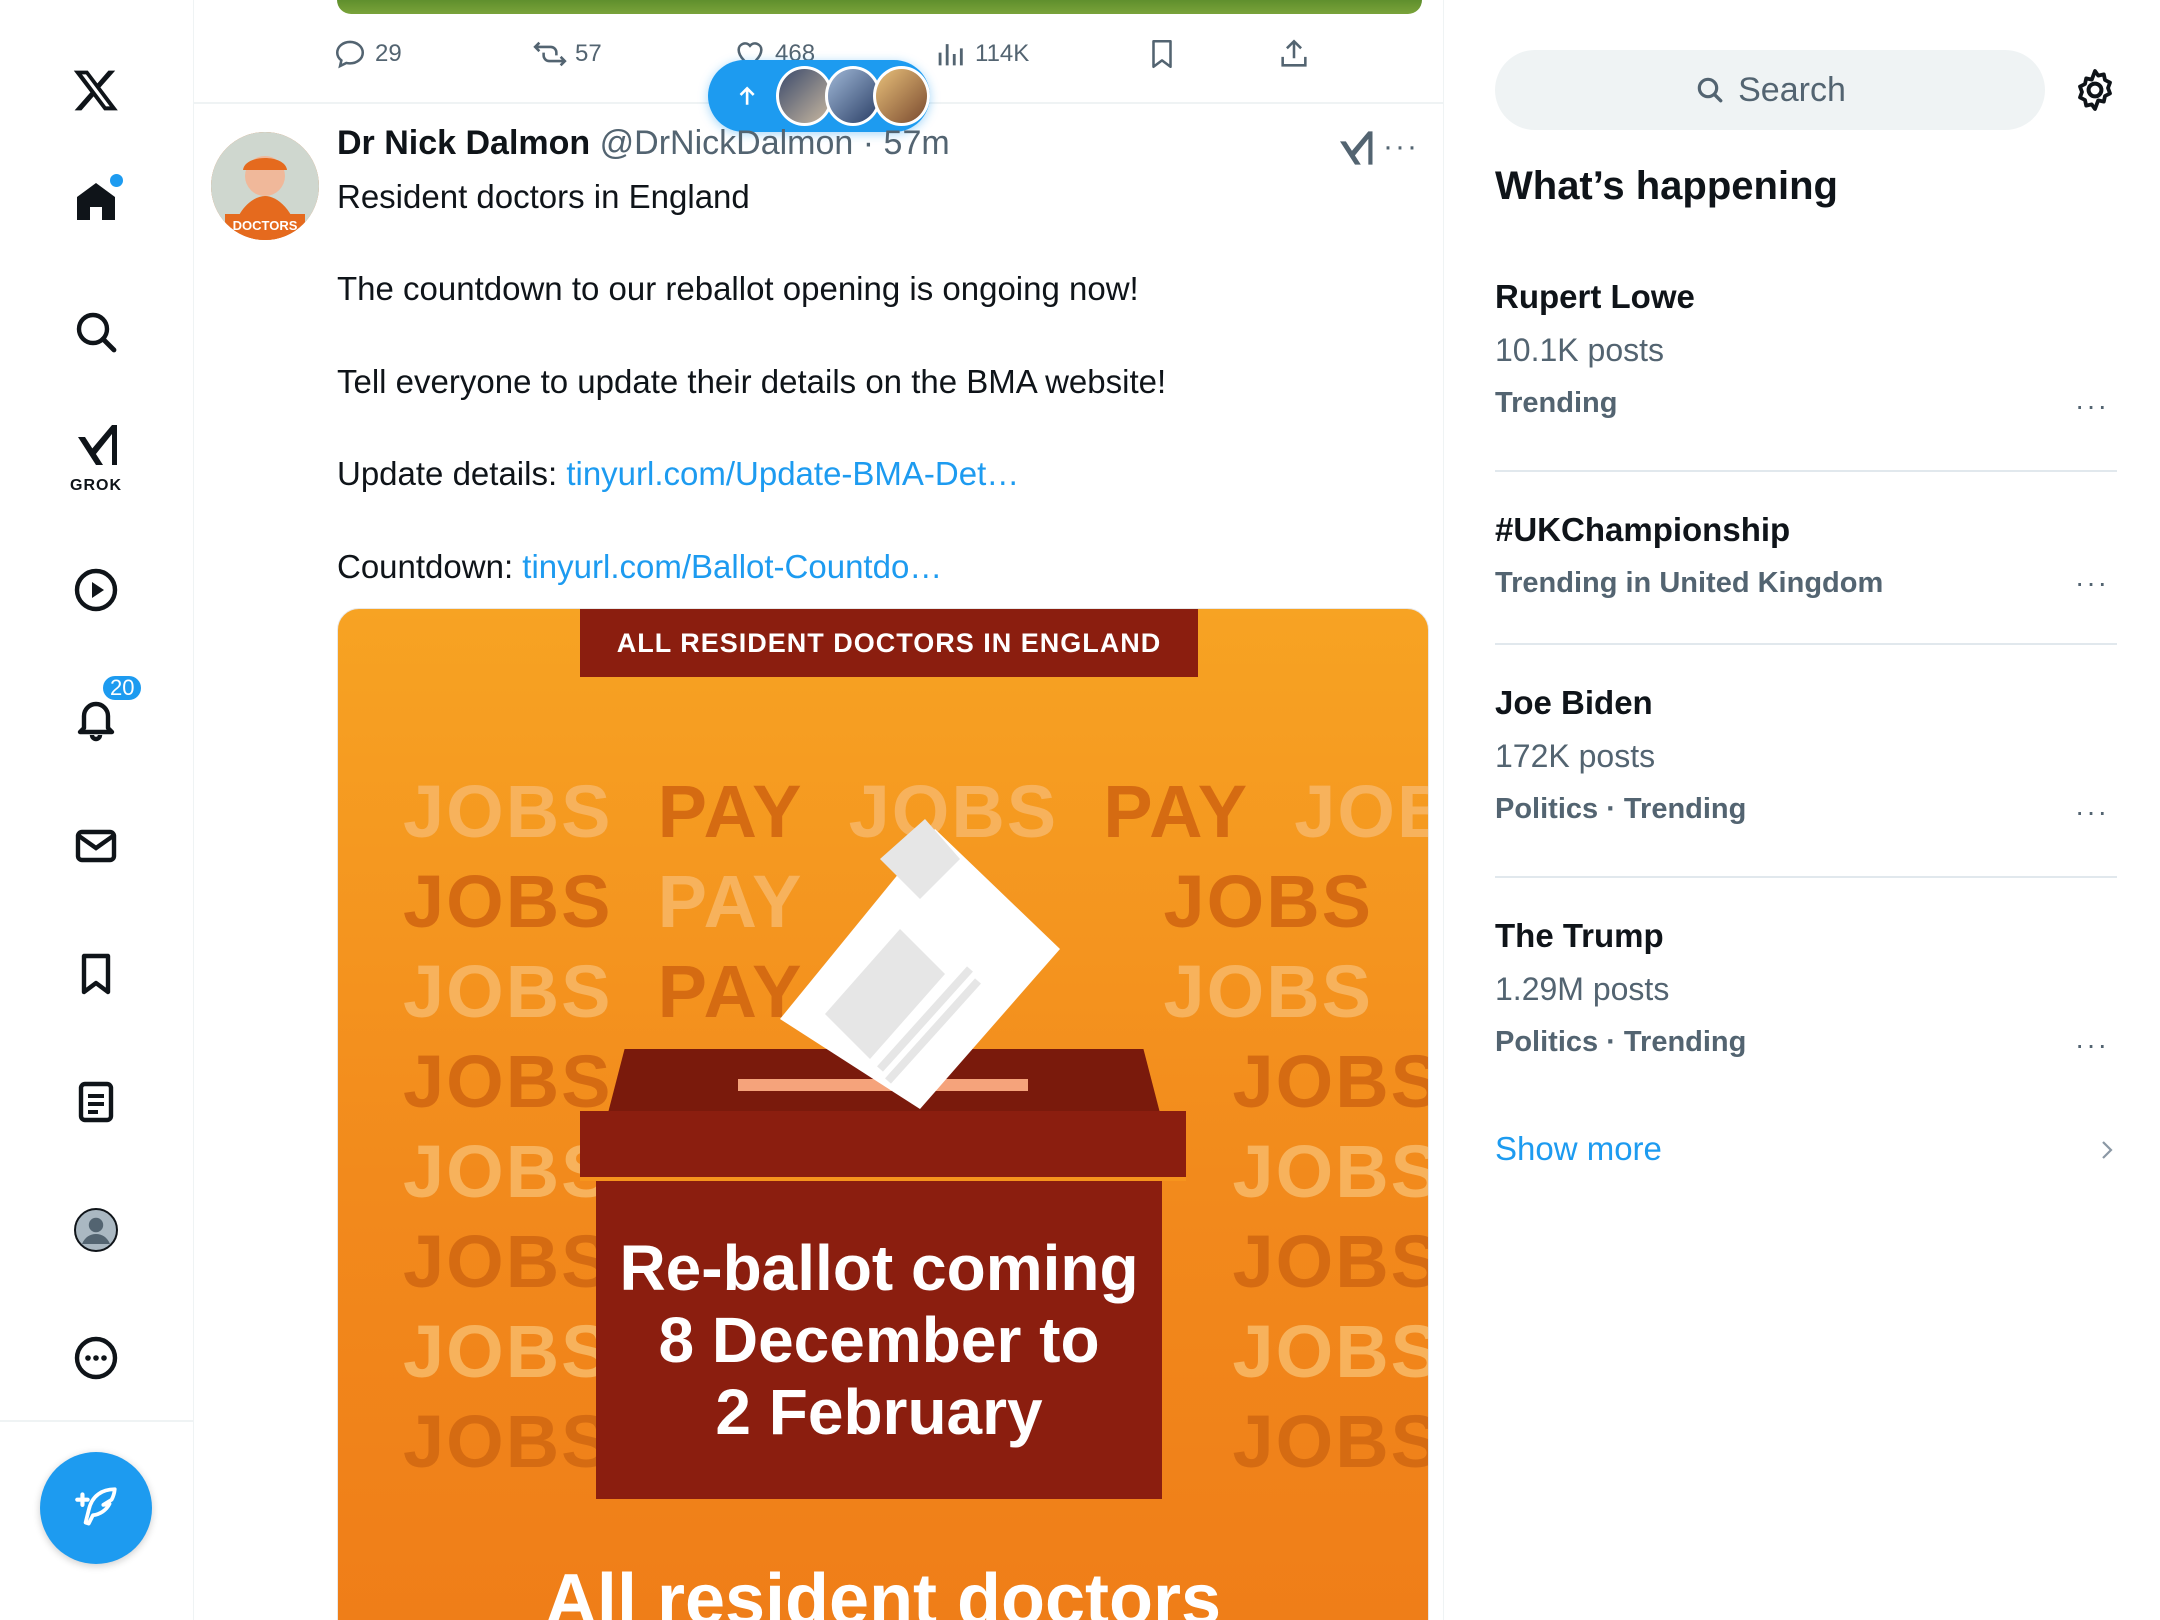  I want to click on ballot-text-line-3: 2 February, so click(879, 1412).